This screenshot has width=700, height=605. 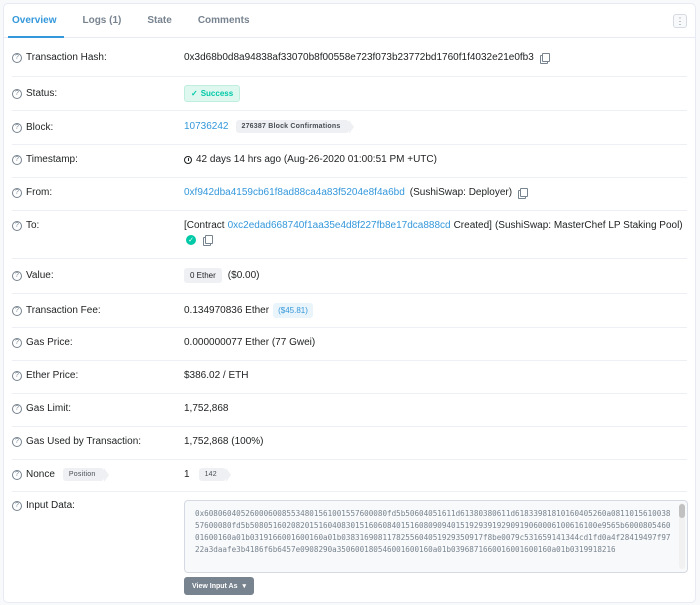 I want to click on label-gas-price: ? Gas Price:, so click(x=42, y=342).